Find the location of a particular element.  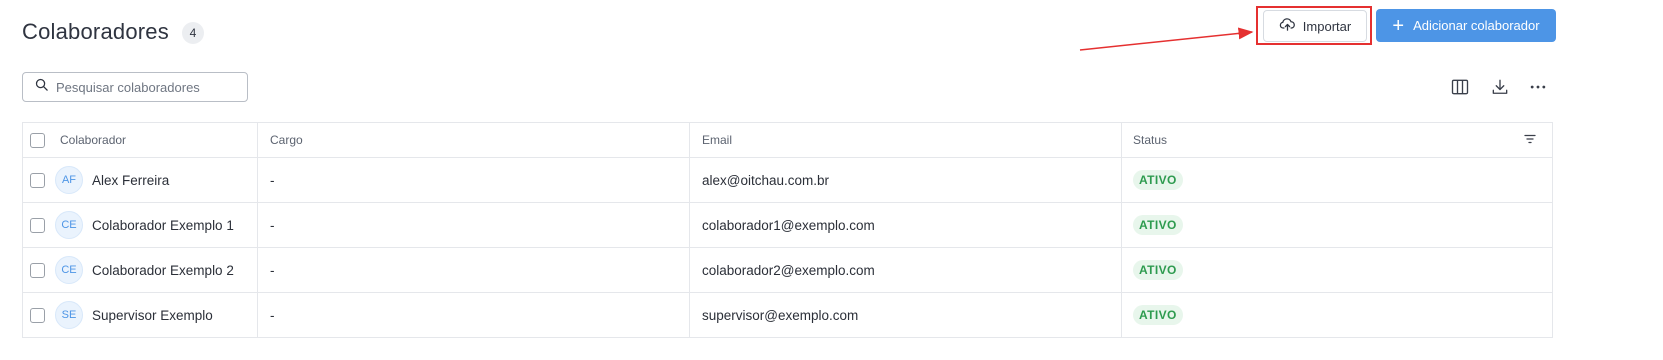

add-colaborador-label: Adicionar colaborador is located at coordinates (1476, 25).